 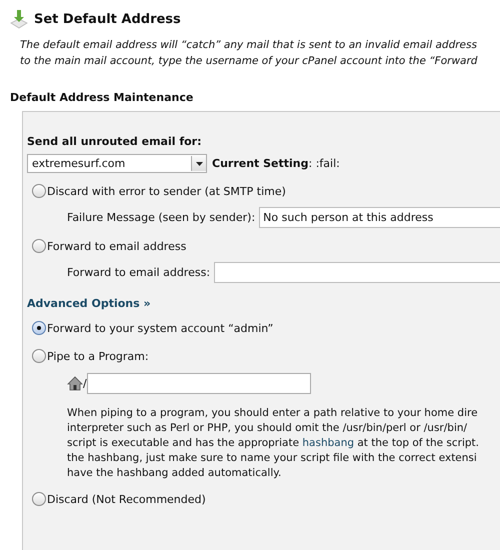 What do you see at coordinates (126, 499) in the screenshot?
I see `option-label: Discard (Not Recommended)` at bounding box center [126, 499].